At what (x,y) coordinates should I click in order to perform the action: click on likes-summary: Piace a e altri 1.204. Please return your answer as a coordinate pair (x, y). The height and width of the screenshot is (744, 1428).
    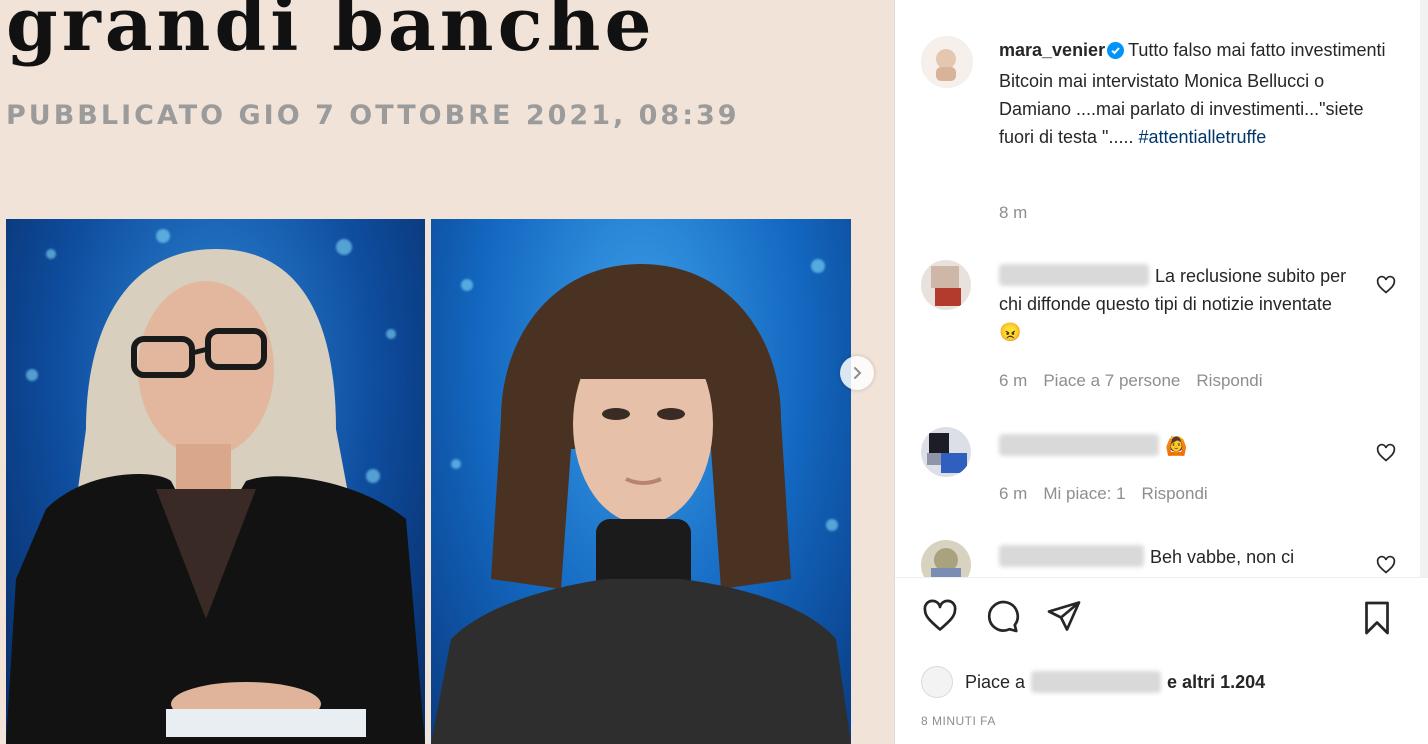
    Looking at the image, I should click on (1093, 682).